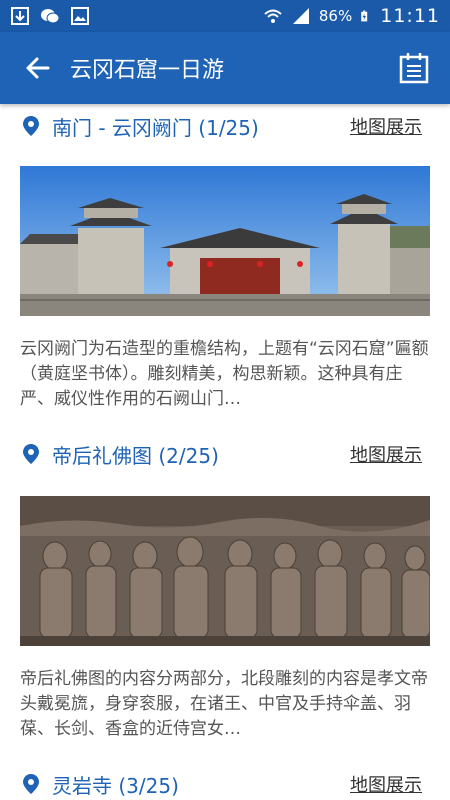  What do you see at coordinates (80, 16) in the screenshot?
I see `image-icon` at bounding box center [80, 16].